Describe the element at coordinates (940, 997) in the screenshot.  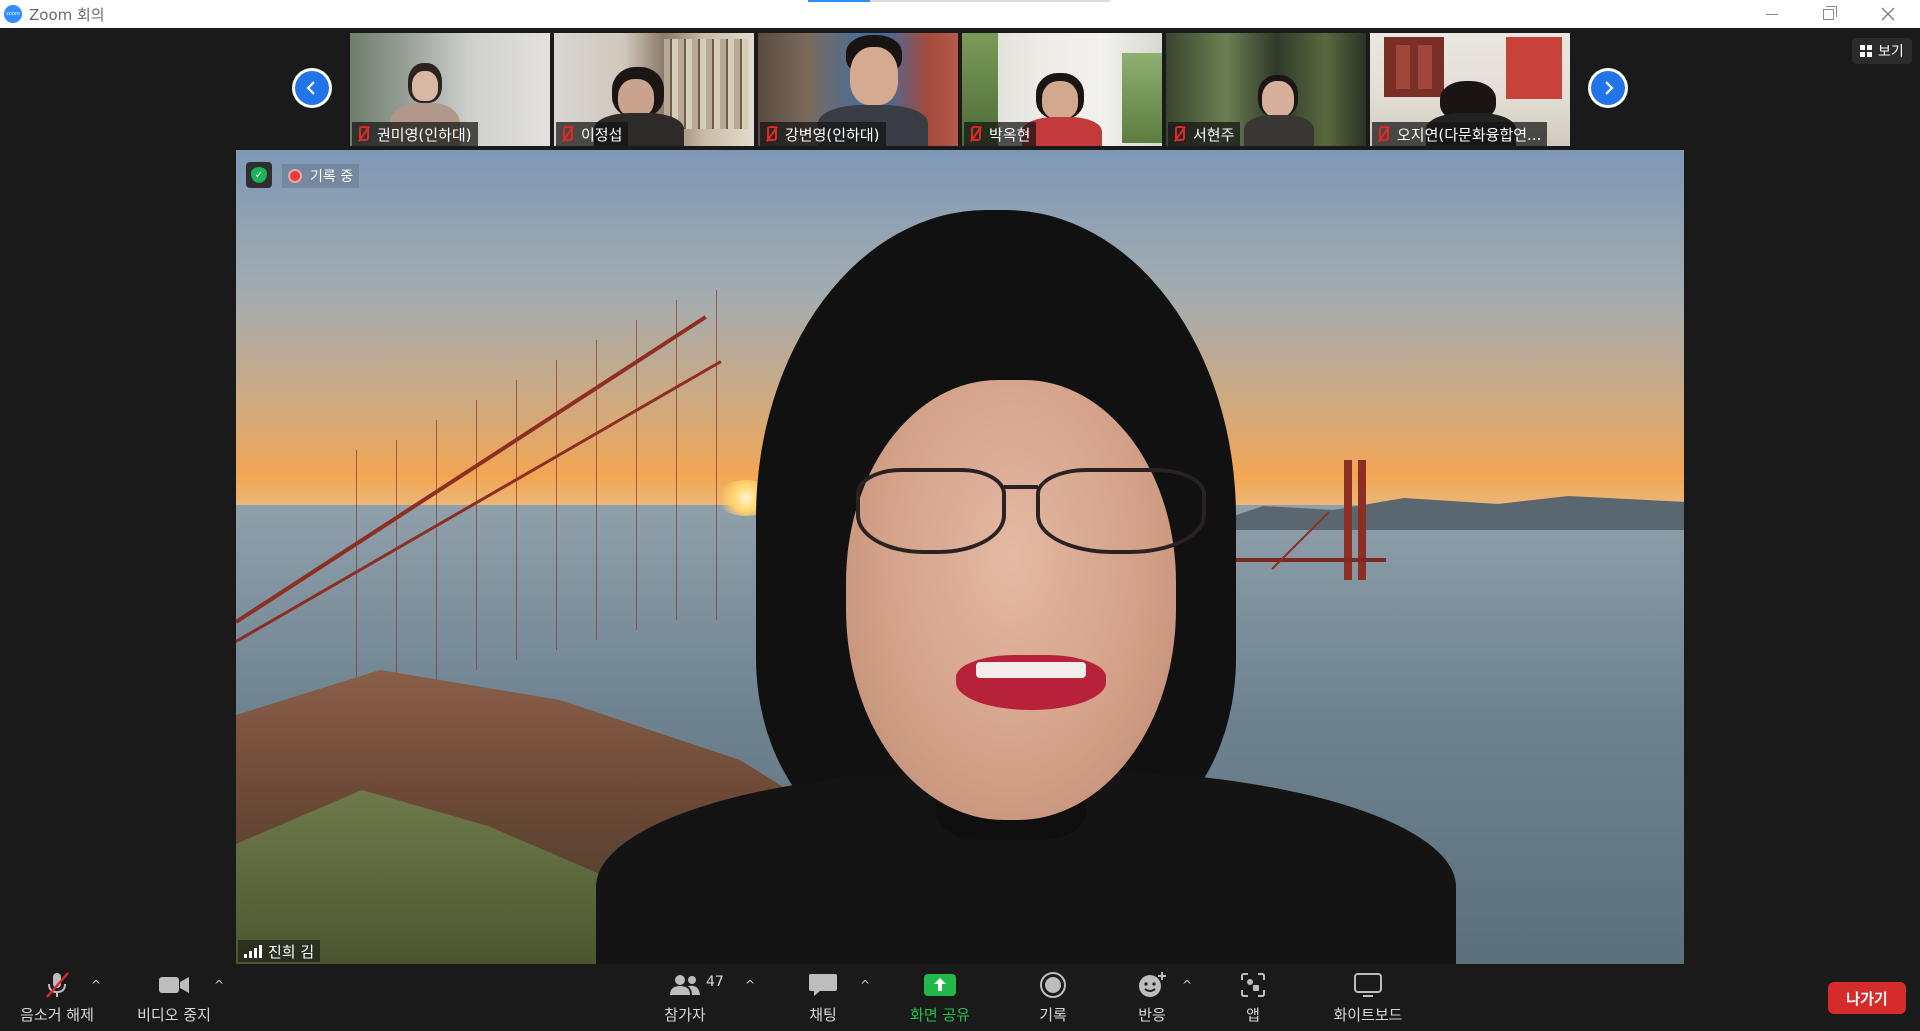
I see `share-screen-button: 화면 공유` at that location.